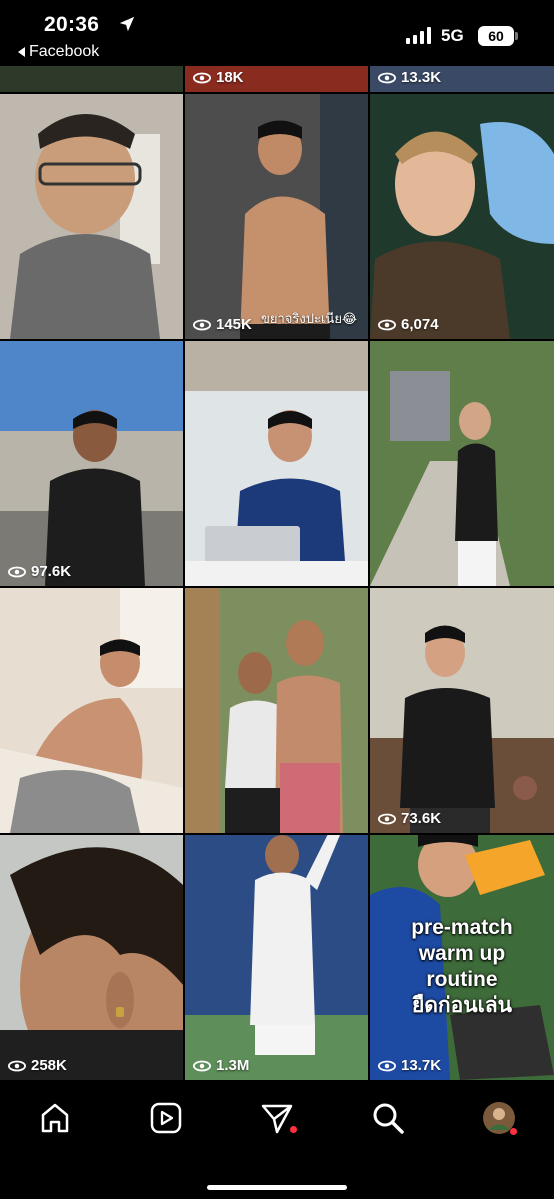 This screenshot has width=554, height=1199. What do you see at coordinates (276, 79) in the screenshot?
I see `grid-tile: 18K` at bounding box center [276, 79].